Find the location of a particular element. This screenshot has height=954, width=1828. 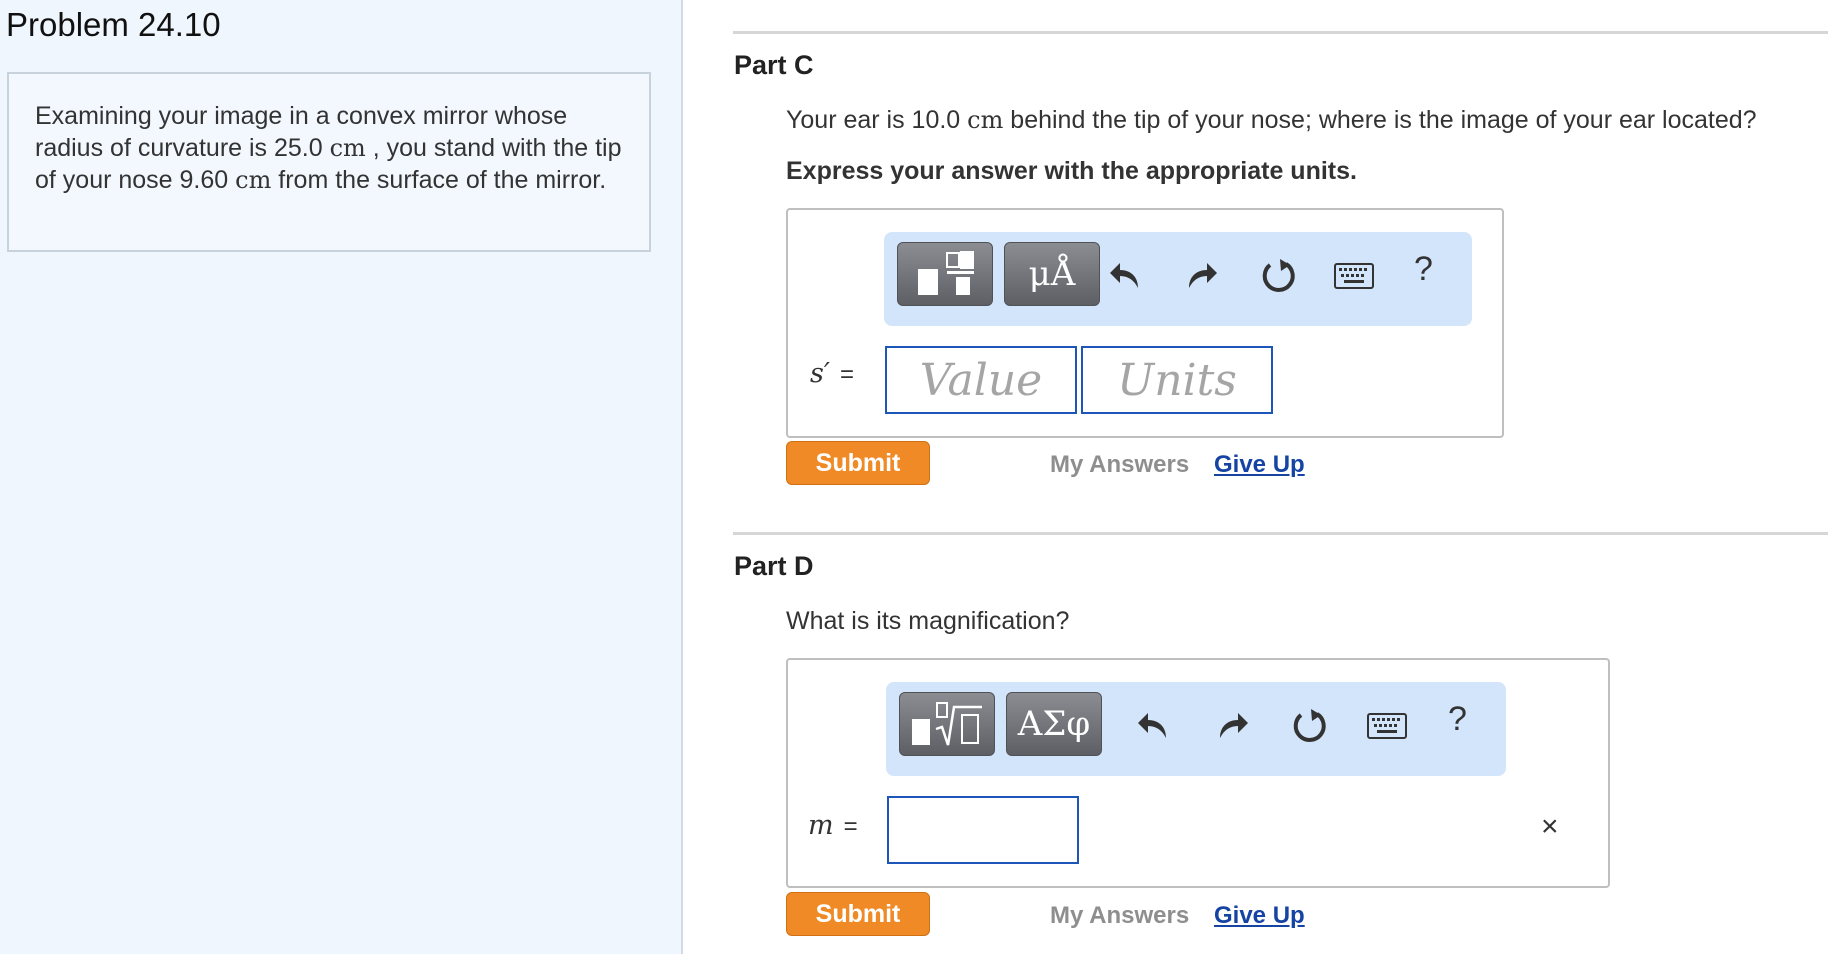

part-d-give-up-link: Give Up is located at coordinates (1259, 916).